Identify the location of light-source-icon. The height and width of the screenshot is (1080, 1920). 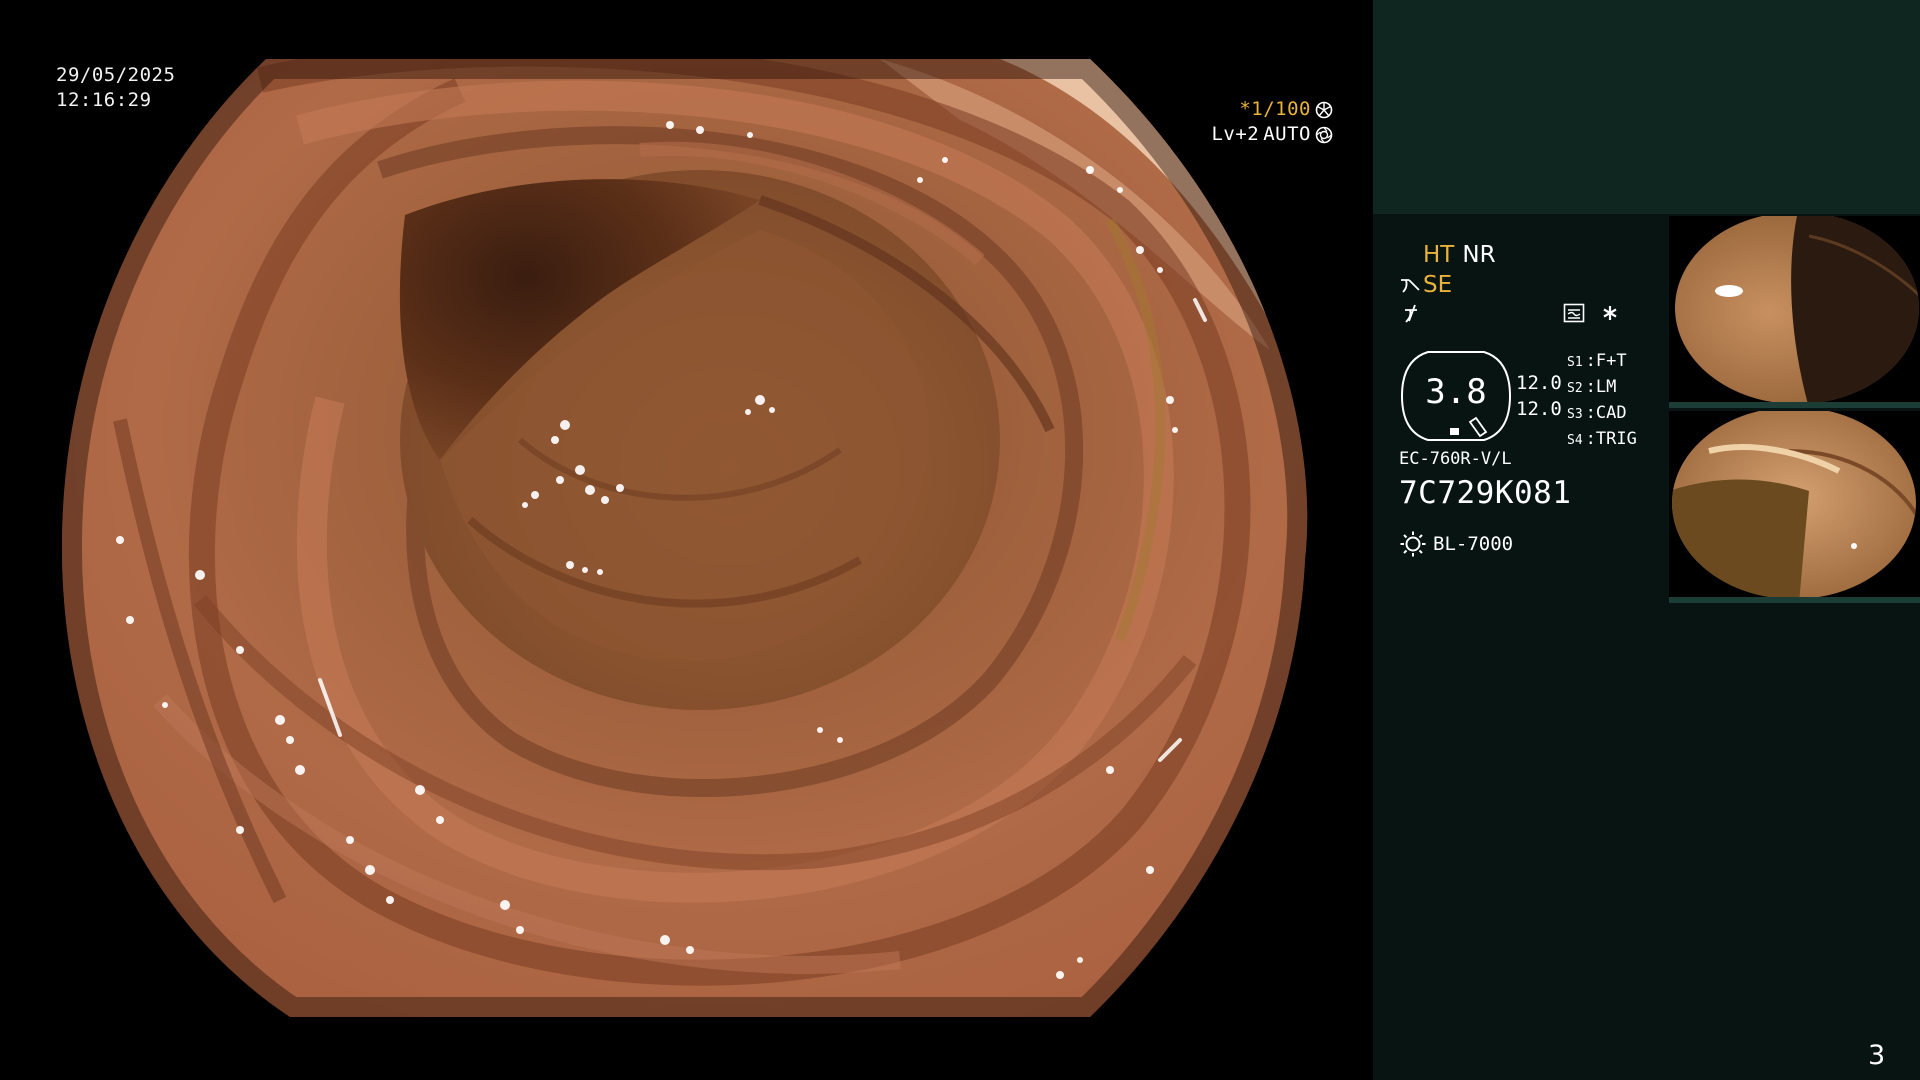
(1413, 544).